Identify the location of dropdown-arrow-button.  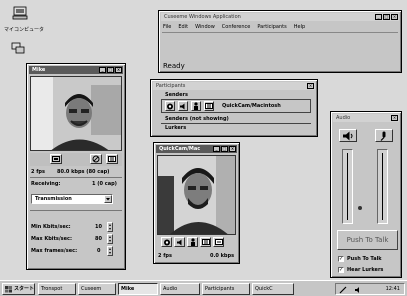
(108, 199).